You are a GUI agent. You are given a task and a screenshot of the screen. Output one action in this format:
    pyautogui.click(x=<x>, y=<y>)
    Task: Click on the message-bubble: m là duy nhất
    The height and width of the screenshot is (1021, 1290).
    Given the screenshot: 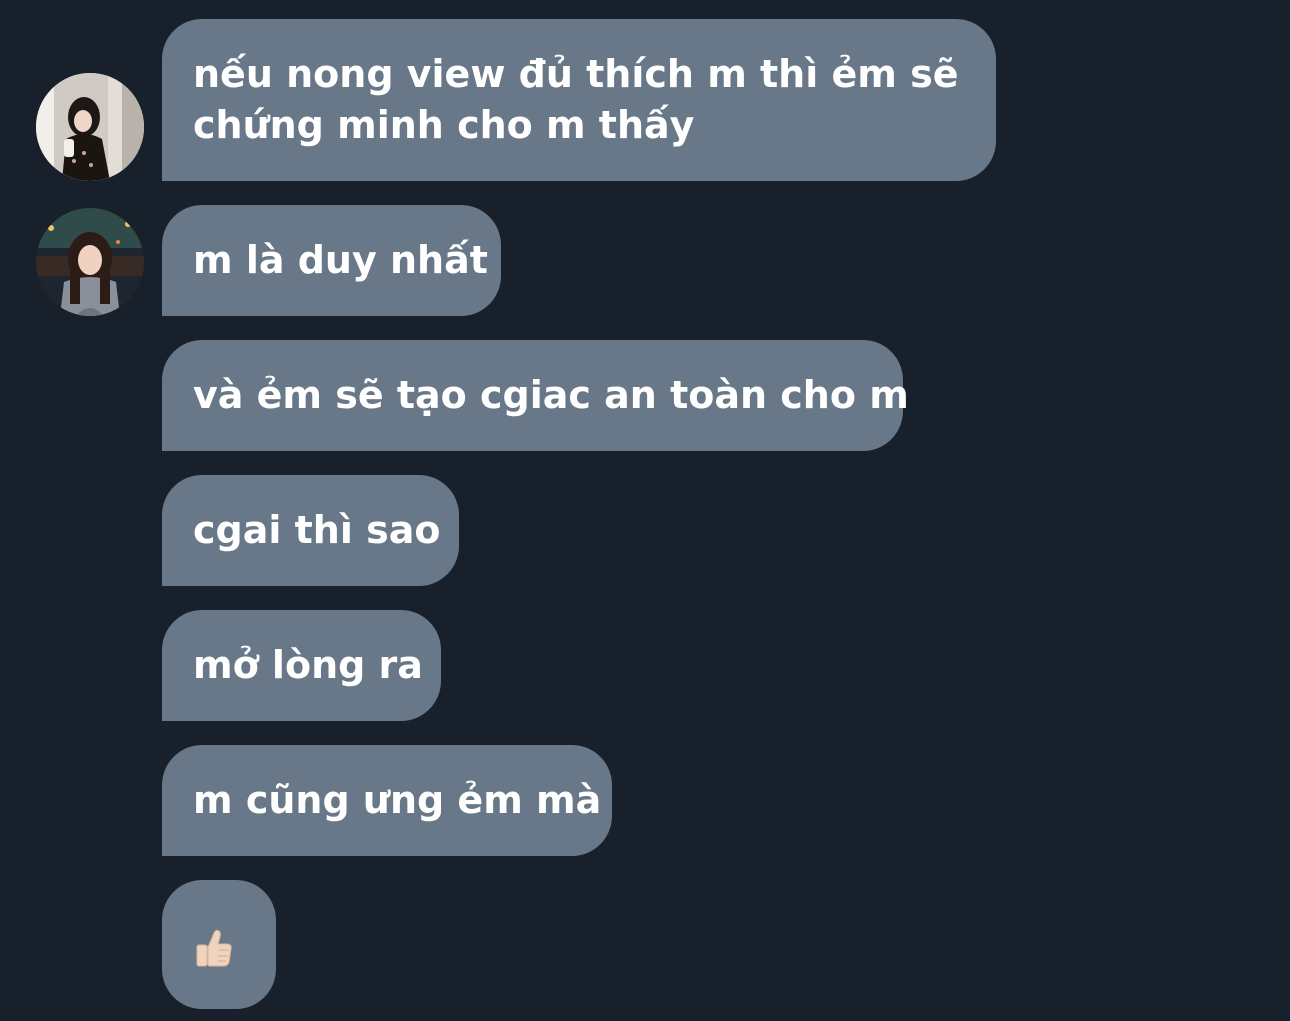 What is the action you would take?
    pyautogui.click(x=331, y=260)
    